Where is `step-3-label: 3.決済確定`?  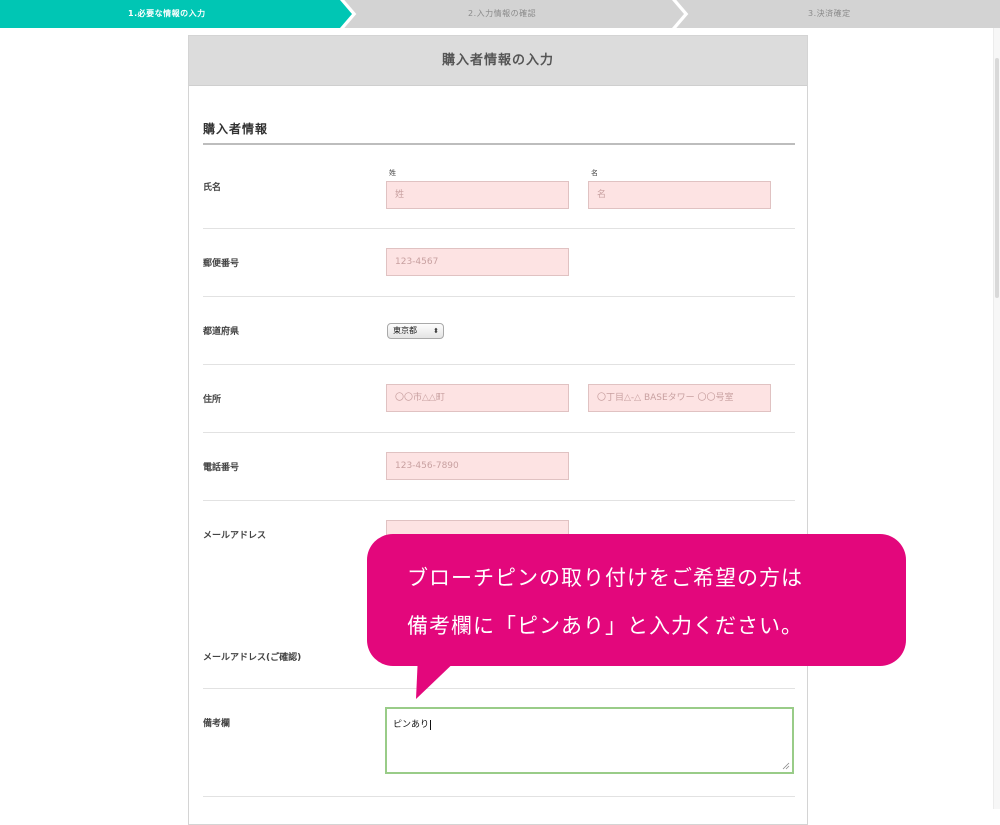 step-3-label: 3.決済確定 is located at coordinates (829, 13).